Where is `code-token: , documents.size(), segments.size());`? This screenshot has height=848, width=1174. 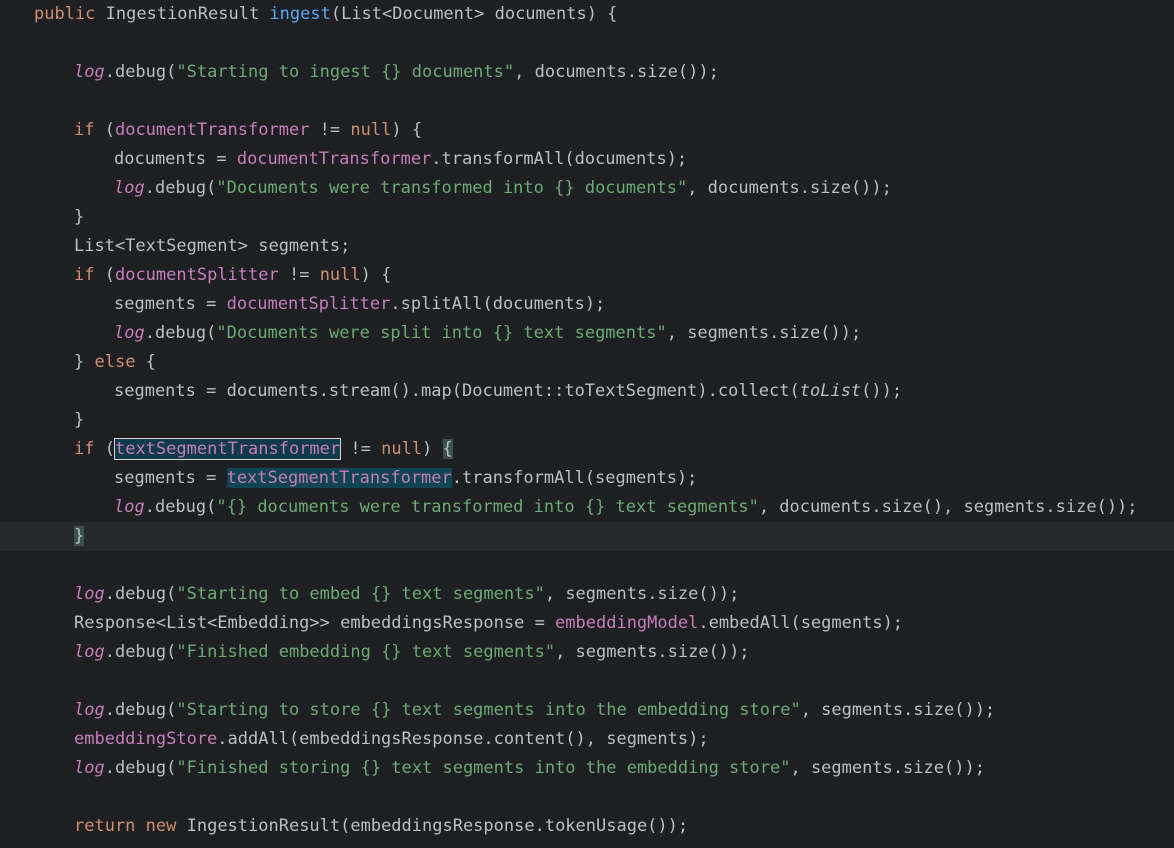
code-token: , documents.size(), segments.size()); is located at coordinates (948, 507).